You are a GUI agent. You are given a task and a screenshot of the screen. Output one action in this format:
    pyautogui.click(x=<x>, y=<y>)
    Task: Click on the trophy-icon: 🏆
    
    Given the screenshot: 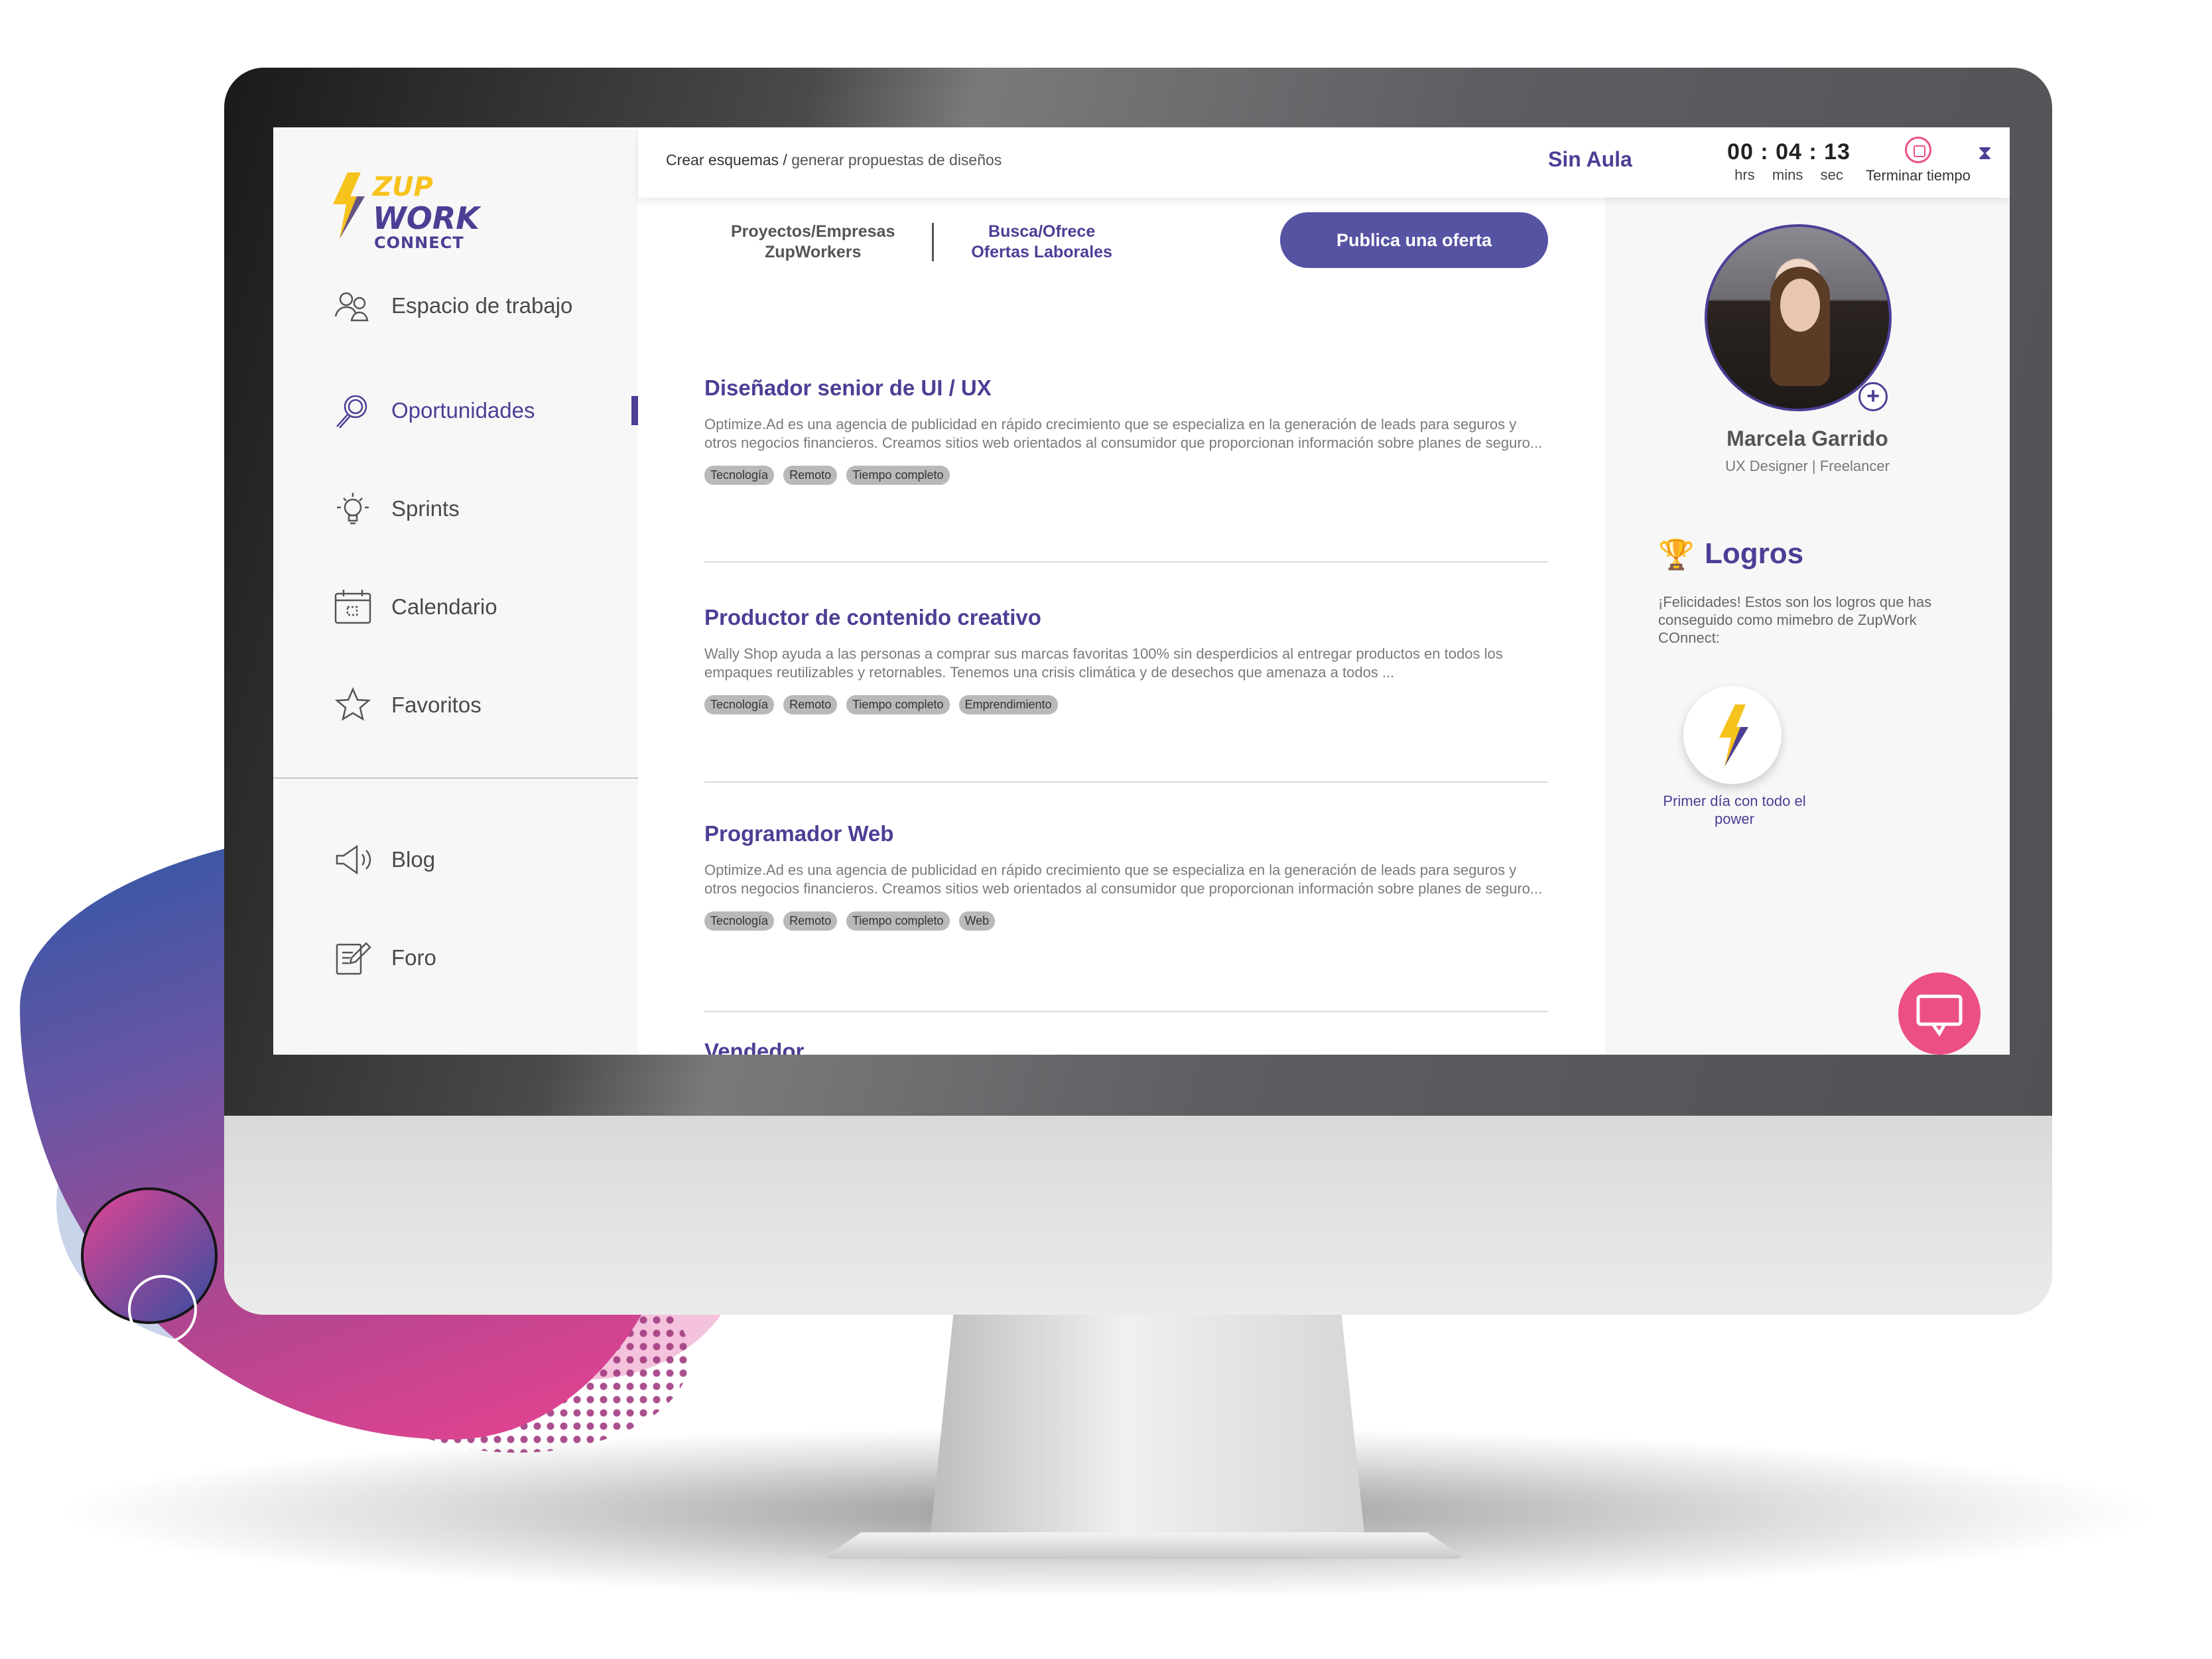 What is the action you would take?
    pyautogui.click(x=1676, y=555)
    